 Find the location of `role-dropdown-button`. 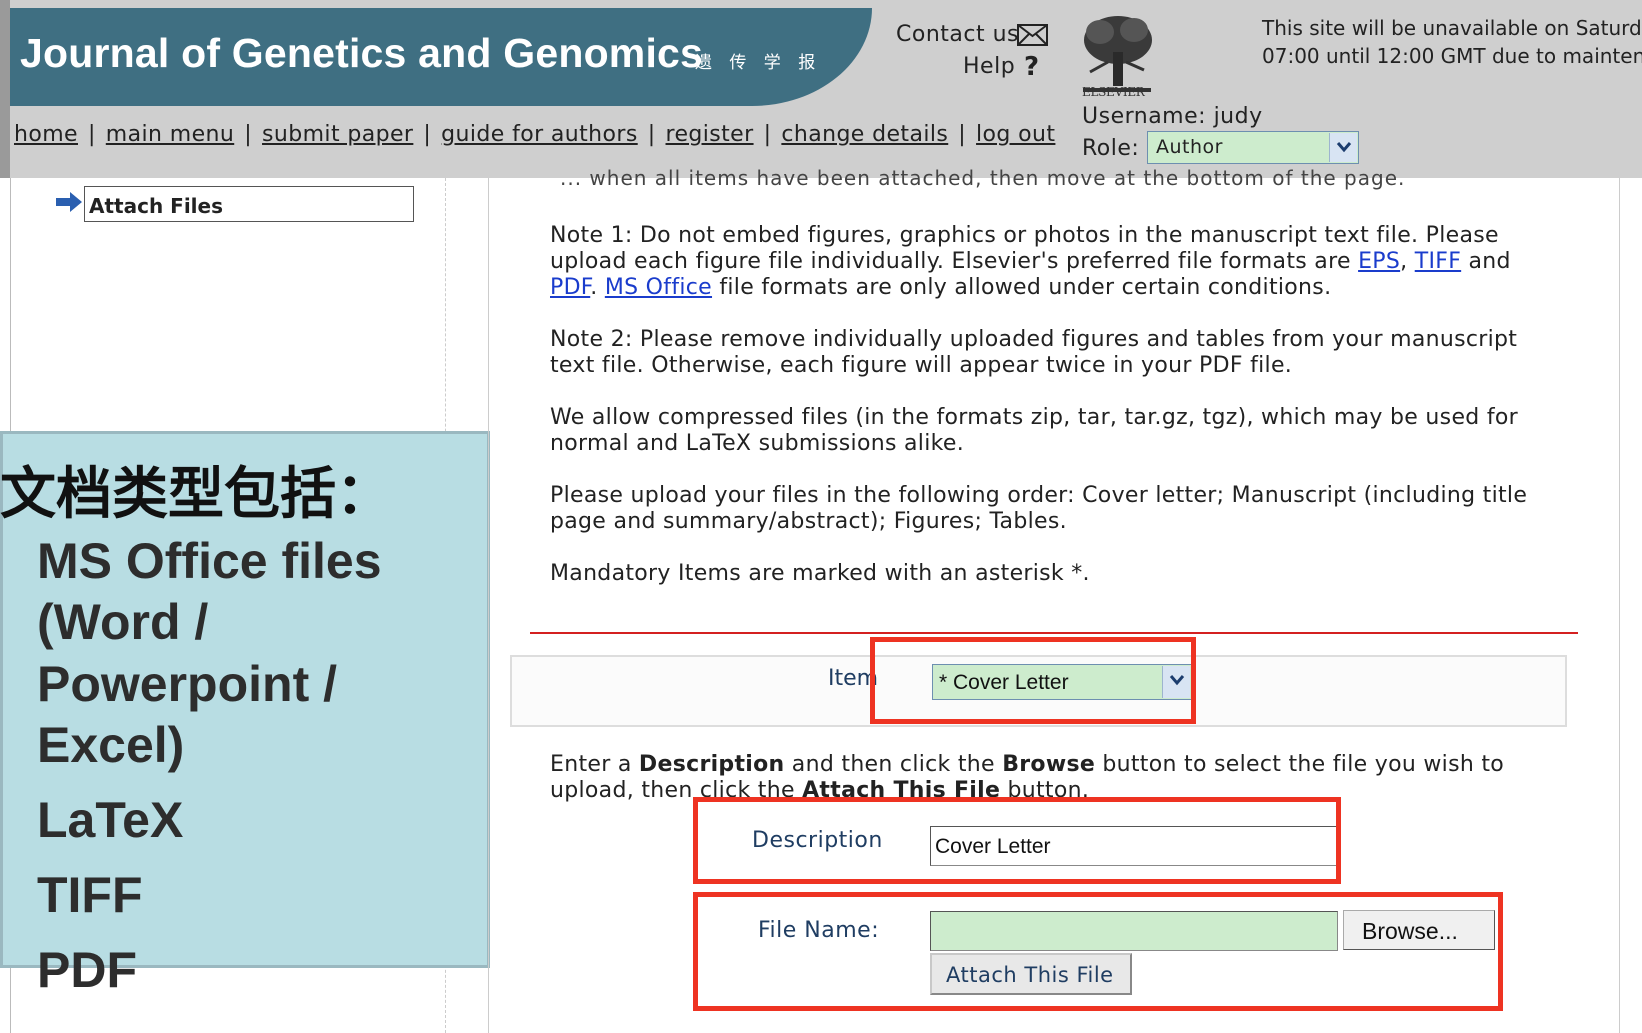

role-dropdown-button is located at coordinates (1343, 147).